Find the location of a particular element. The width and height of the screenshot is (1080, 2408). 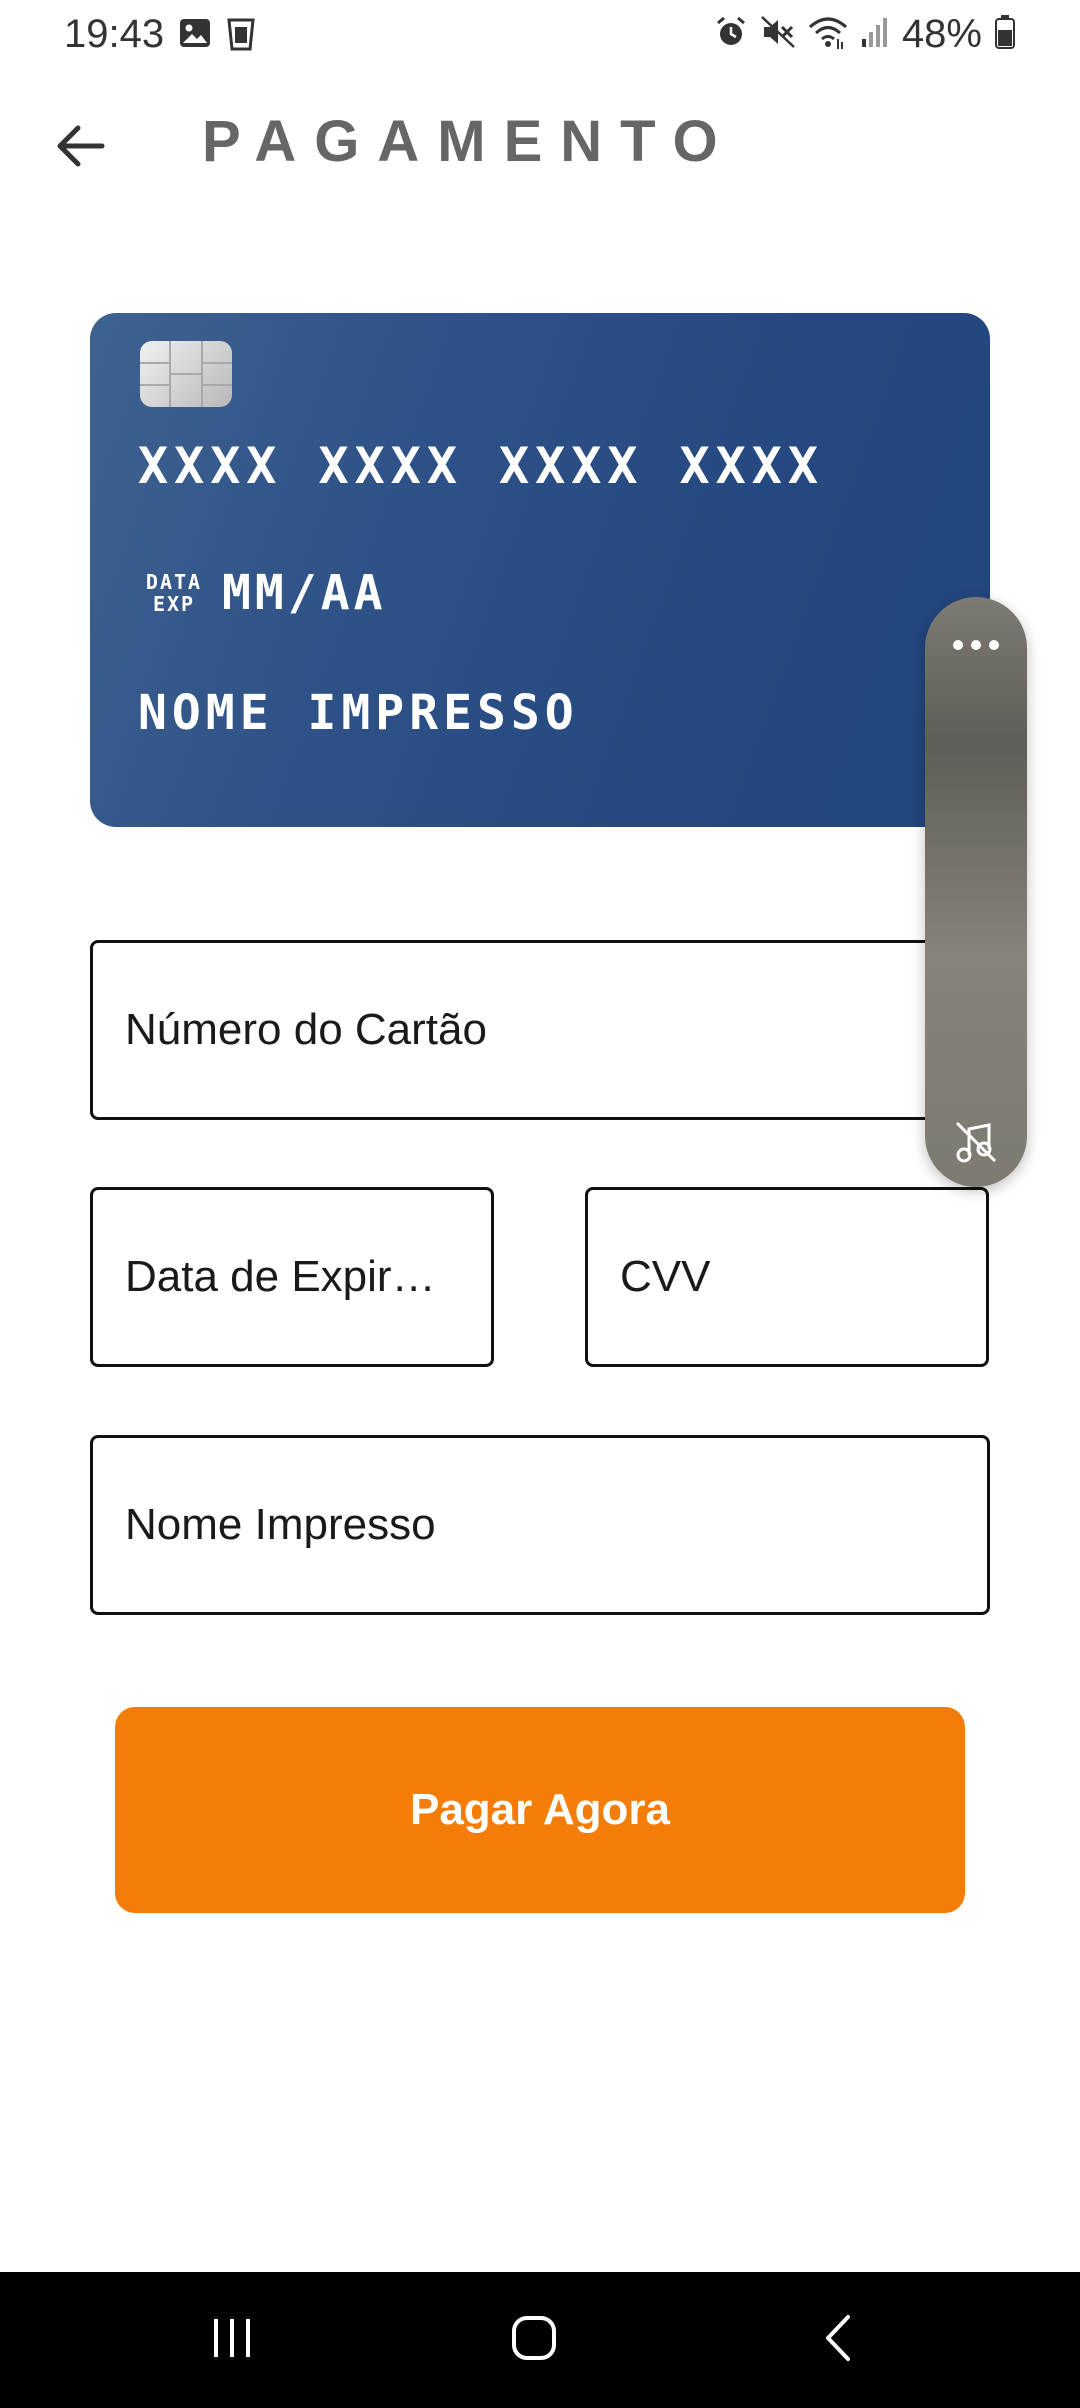

page-title: PAGAMENTO is located at coordinates (469, 141).